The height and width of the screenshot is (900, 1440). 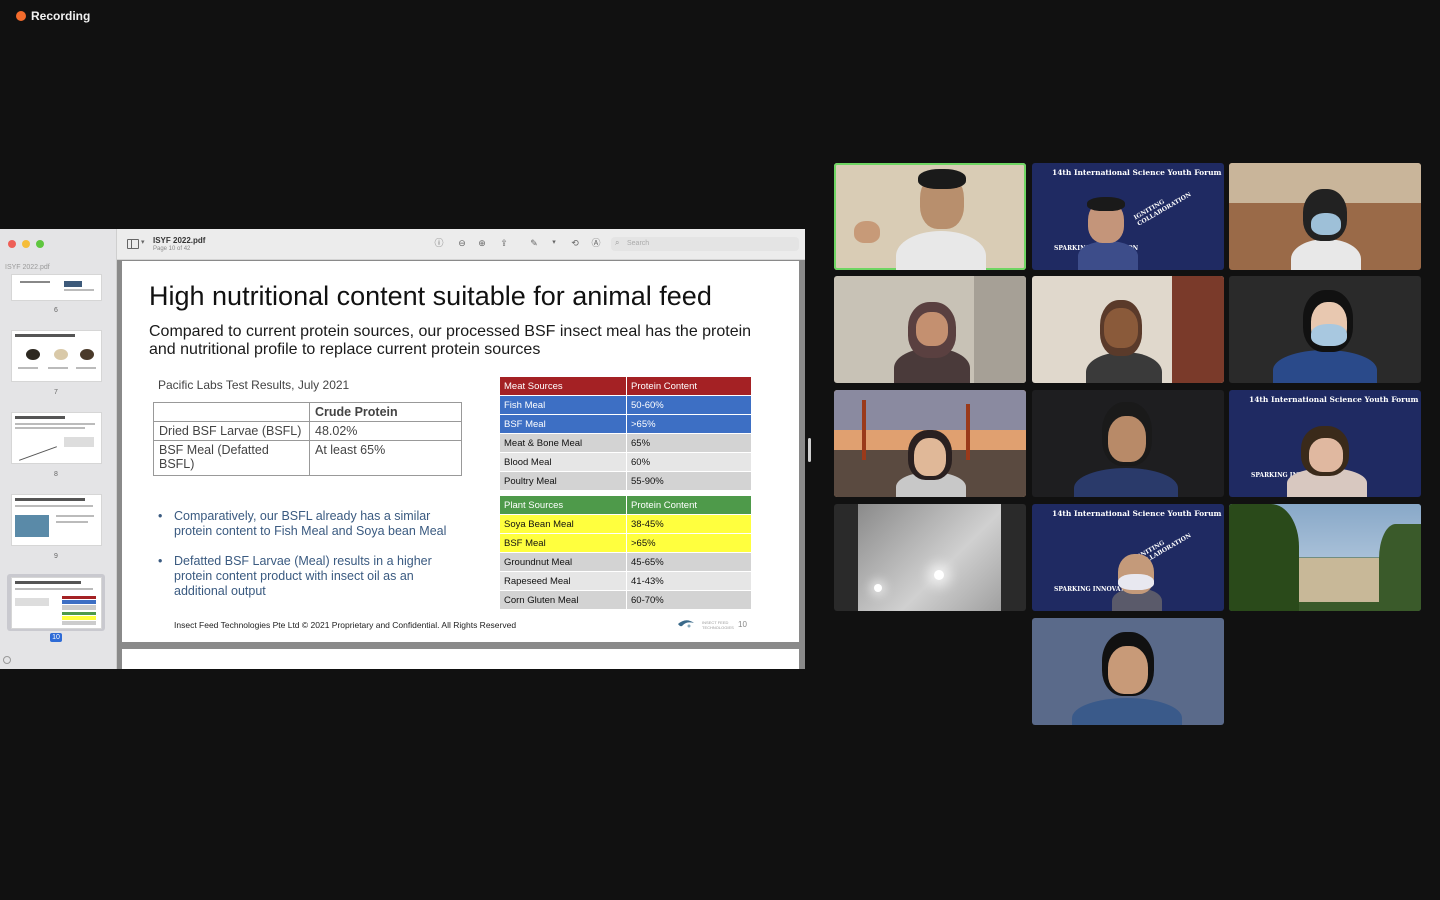 I want to click on thumbnail-sidebar: ISYF 2022.pdf 6 7 8 9 10, so click(x=58, y=449).